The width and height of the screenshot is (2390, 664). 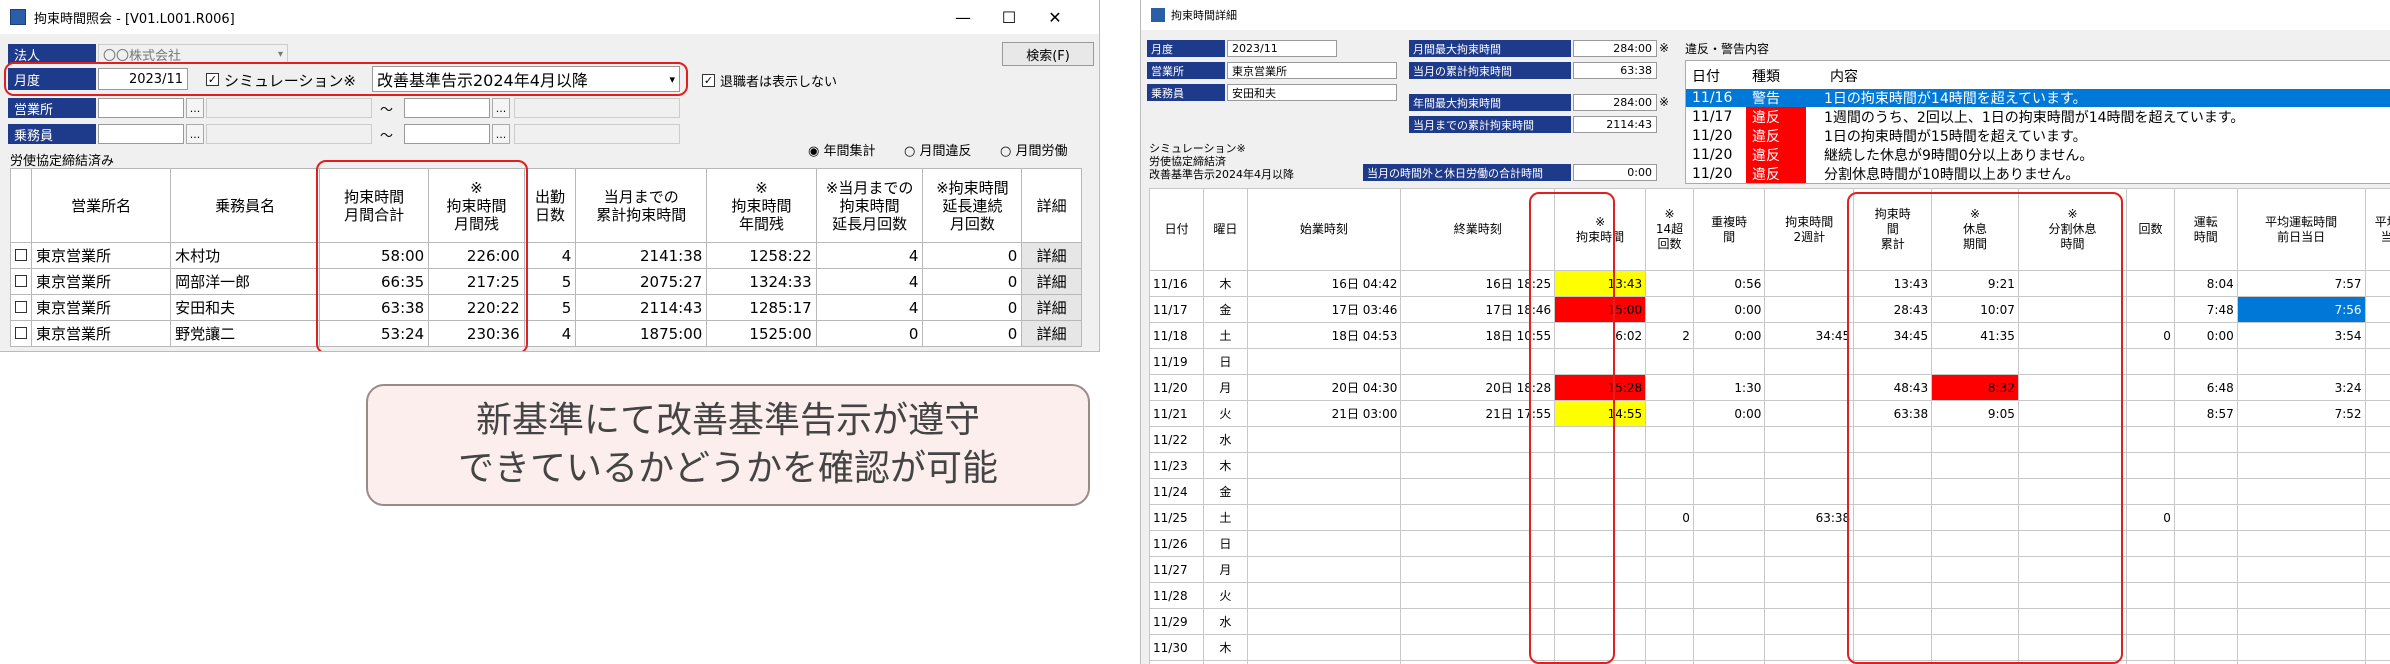 I want to click on cell-driver: 岡部洋一郎, so click(x=245, y=281).